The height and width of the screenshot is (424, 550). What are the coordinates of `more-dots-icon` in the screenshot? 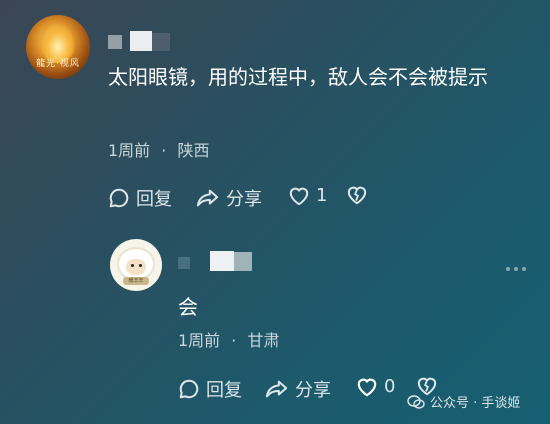 It's located at (516, 269).